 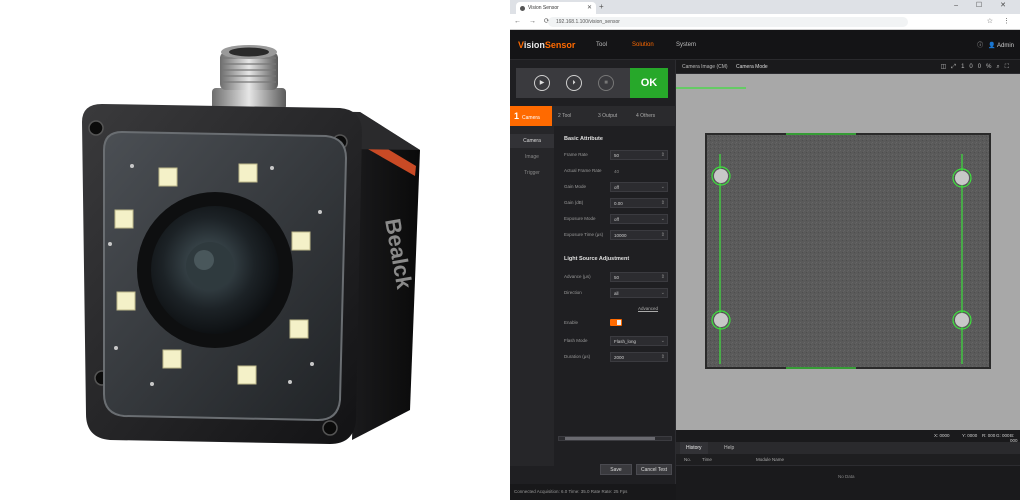 What do you see at coordinates (639, 357) in the screenshot?
I see `light2-value-input: 2000 ⇕` at bounding box center [639, 357].